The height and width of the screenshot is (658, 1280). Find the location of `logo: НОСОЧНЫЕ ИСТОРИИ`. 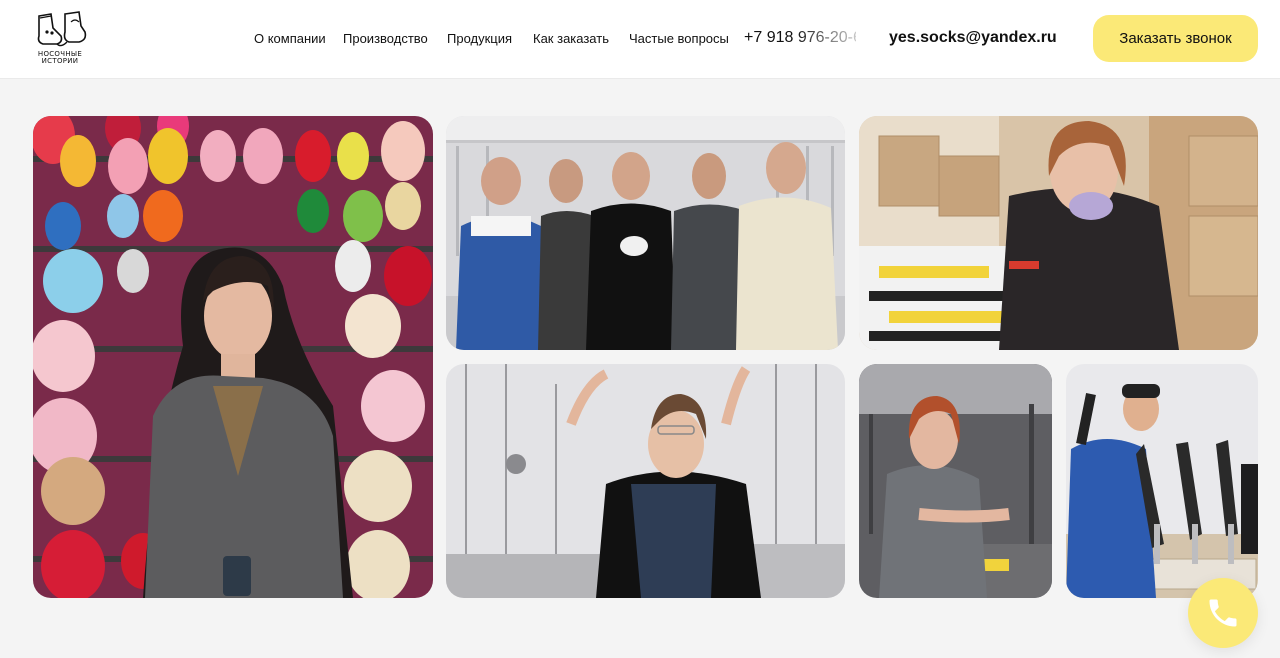

logo: НОСОЧНЫЕ ИСТОРИИ is located at coordinates (60, 39).